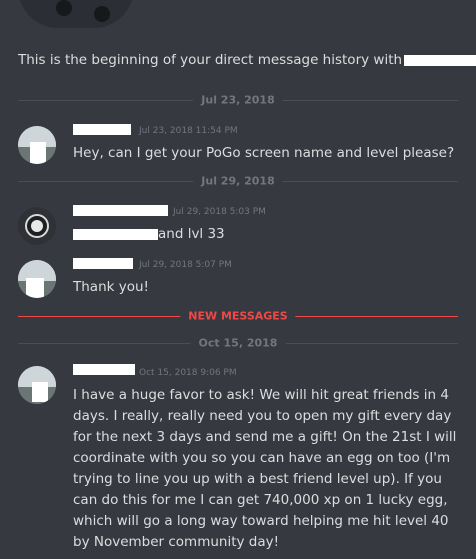 The height and width of the screenshot is (559, 476). What do you see at coordinates (111, 287) in the screenshot?
I see `message-text: Thank you!` at bounding box center [111, 287].